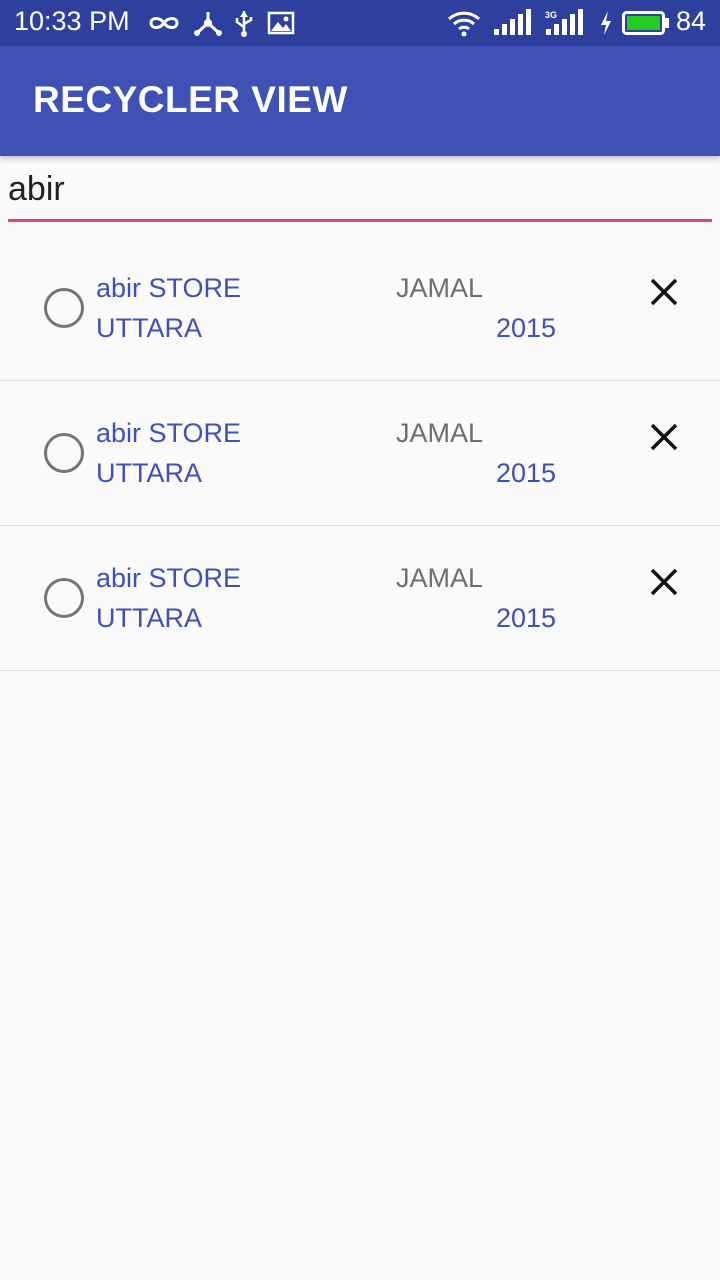 This screenshot has height=1280, width=720. I want to click on app-bar: RECYCLER VIEW, so click(360, 101).